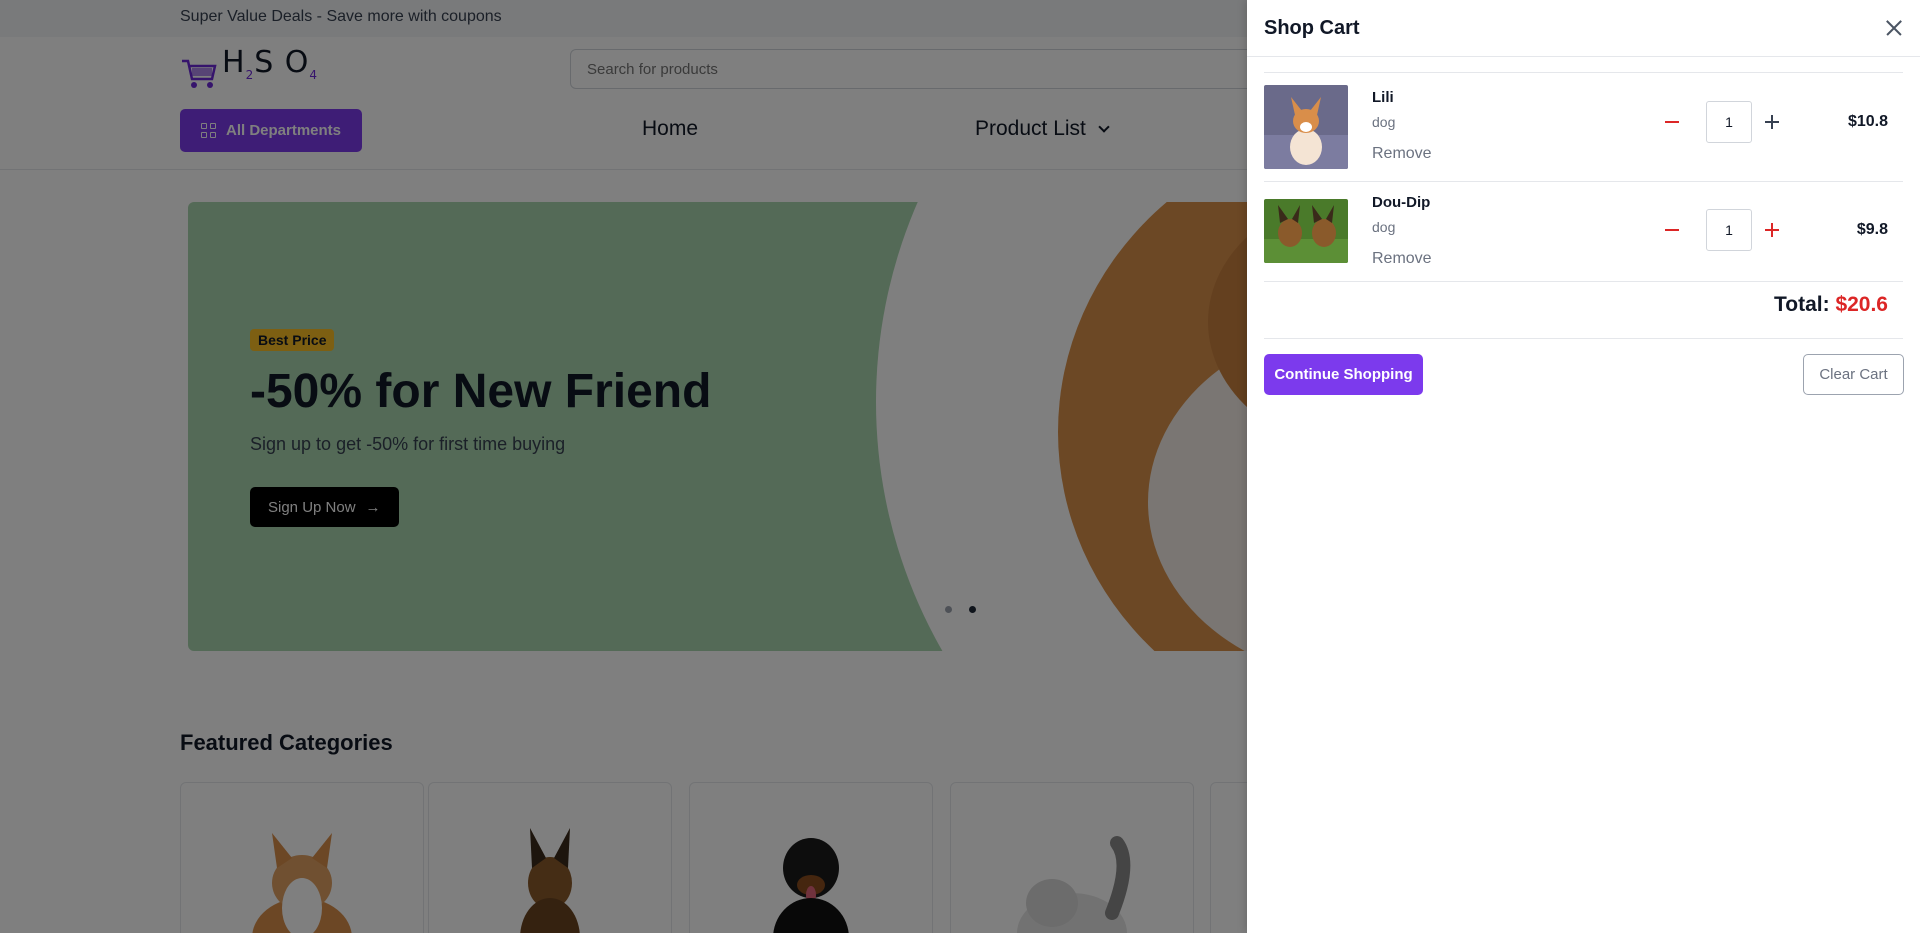 Image resolution: width=1920 pixels, height=933 pixels. What do you see at coordinates (1583, 234) in the screenshot?
I see `cart-item: Dou-Dip dog Remove $9.8` at bounding box center [1583, 234].